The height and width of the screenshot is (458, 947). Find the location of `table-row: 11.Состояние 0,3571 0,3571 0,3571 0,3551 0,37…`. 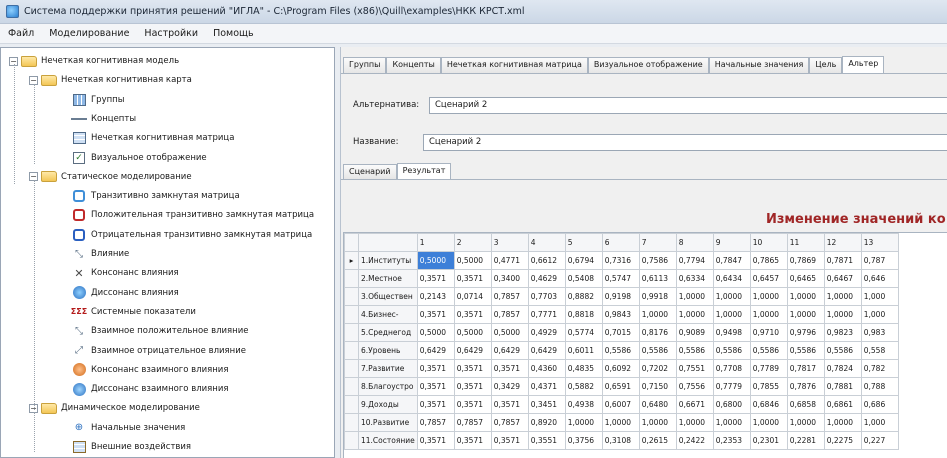

table-row: 11.Состояние 0,3571 0,3571 0,3571 0,3551 0,37… is located at coordinates (621, 440).